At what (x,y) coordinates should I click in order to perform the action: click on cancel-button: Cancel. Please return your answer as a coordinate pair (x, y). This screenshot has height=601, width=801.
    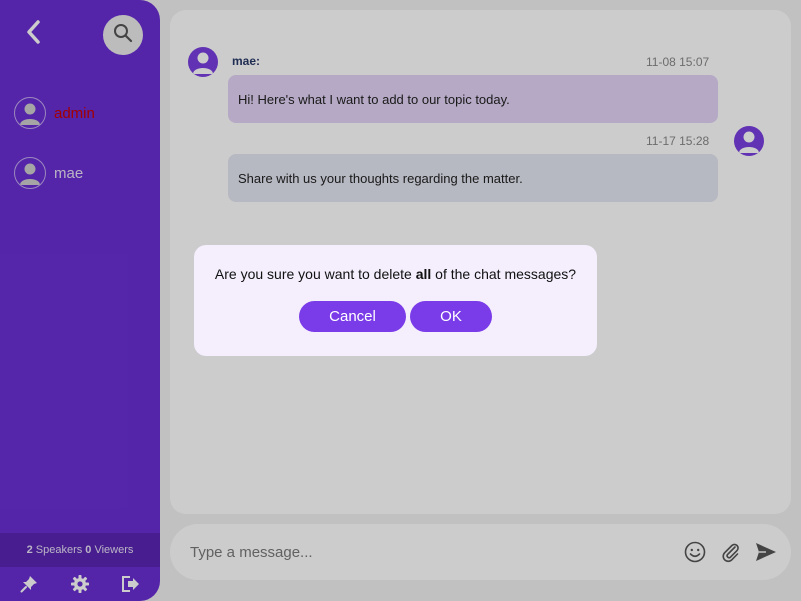
    Looking at the image, I should click on (352, 316).